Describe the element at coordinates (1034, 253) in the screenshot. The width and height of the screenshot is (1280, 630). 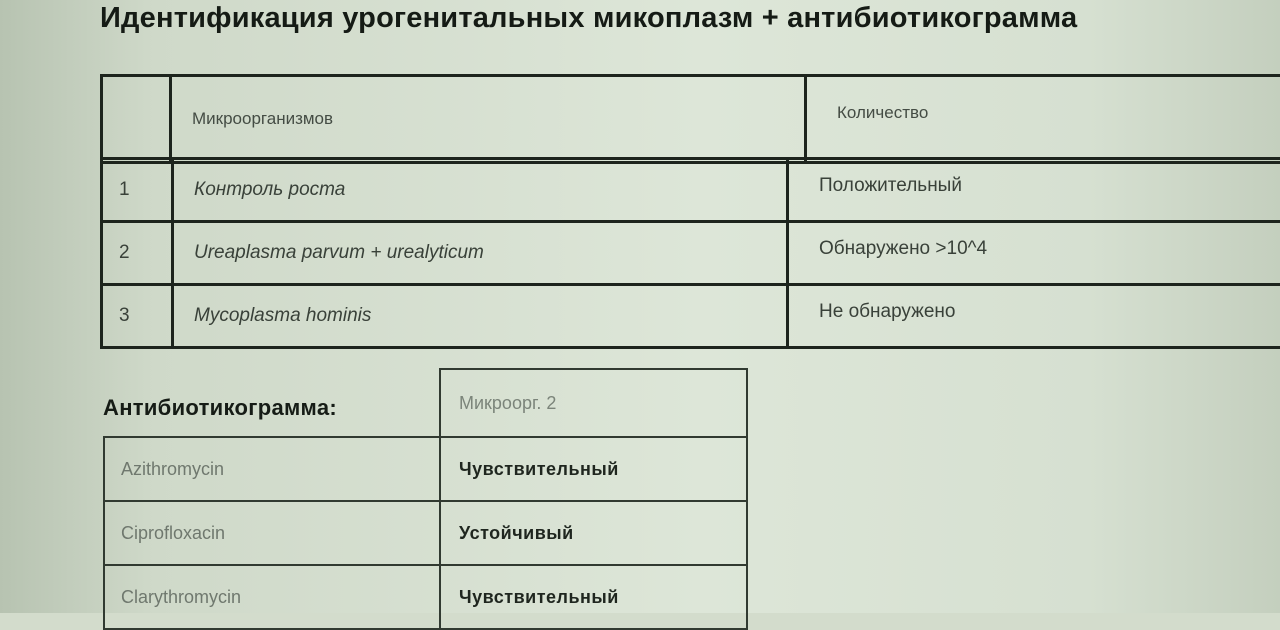
I see `row-quantity: Обнаружено >10^4` at that location.